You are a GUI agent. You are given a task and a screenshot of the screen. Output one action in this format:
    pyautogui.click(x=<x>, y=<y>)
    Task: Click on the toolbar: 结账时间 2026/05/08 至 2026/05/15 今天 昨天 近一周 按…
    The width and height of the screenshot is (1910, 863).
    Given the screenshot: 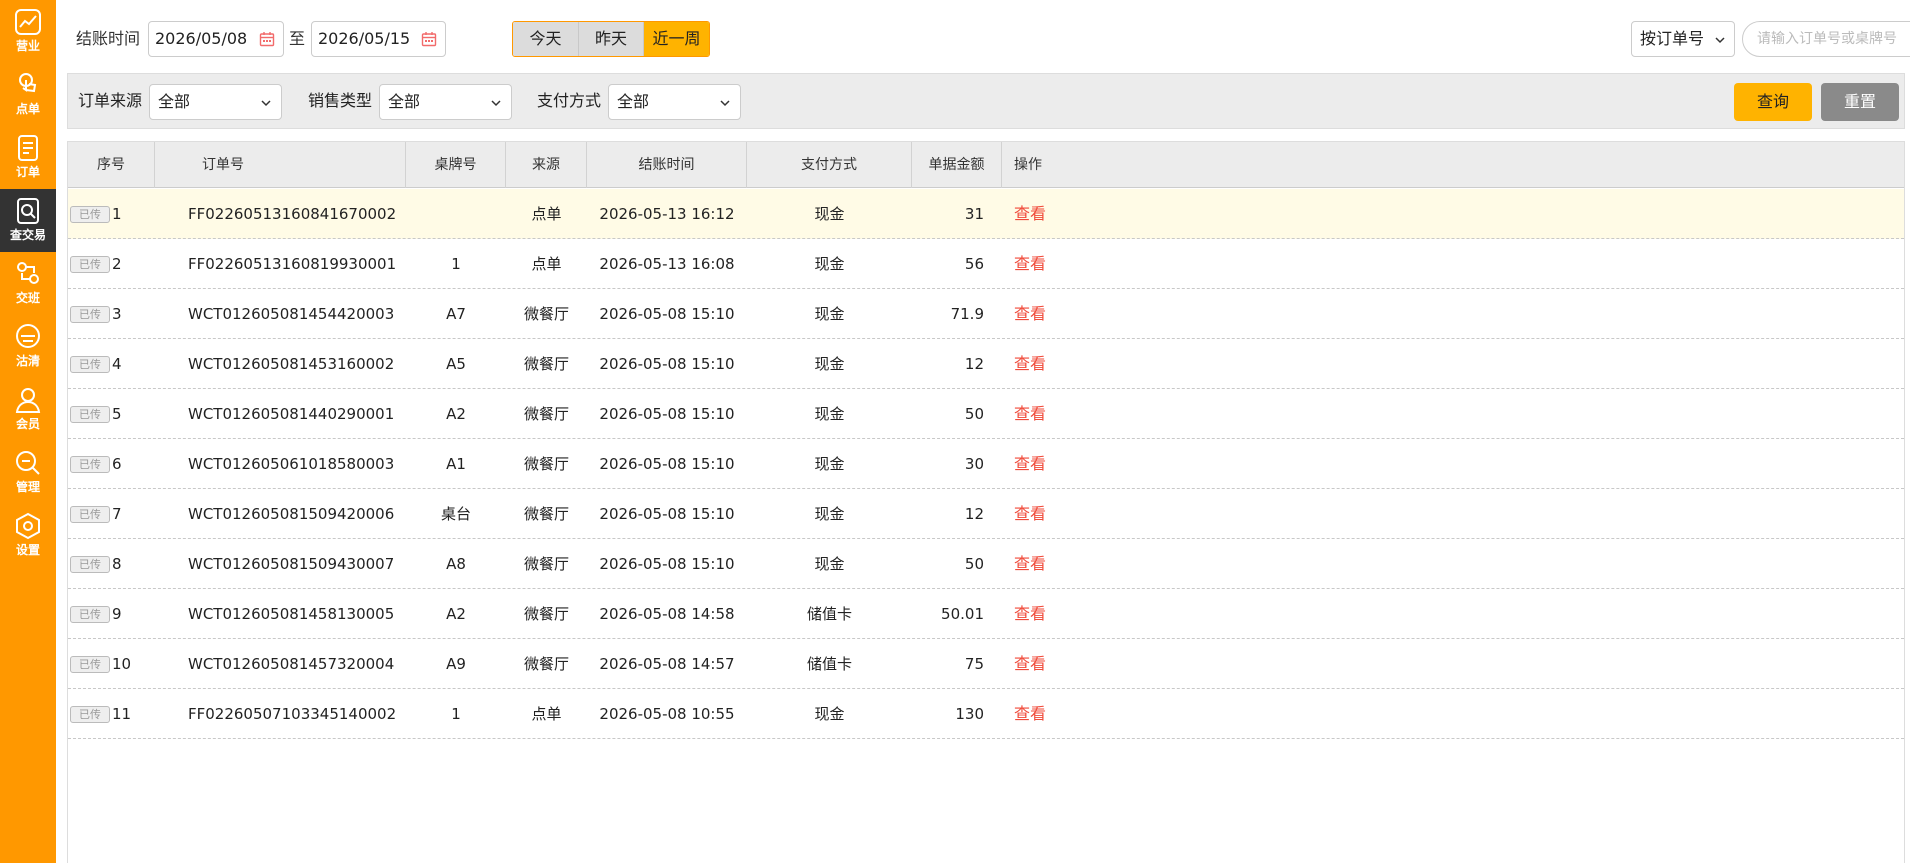 What is the action you would take?
    pyautogui.click(x=983, y=35)
    